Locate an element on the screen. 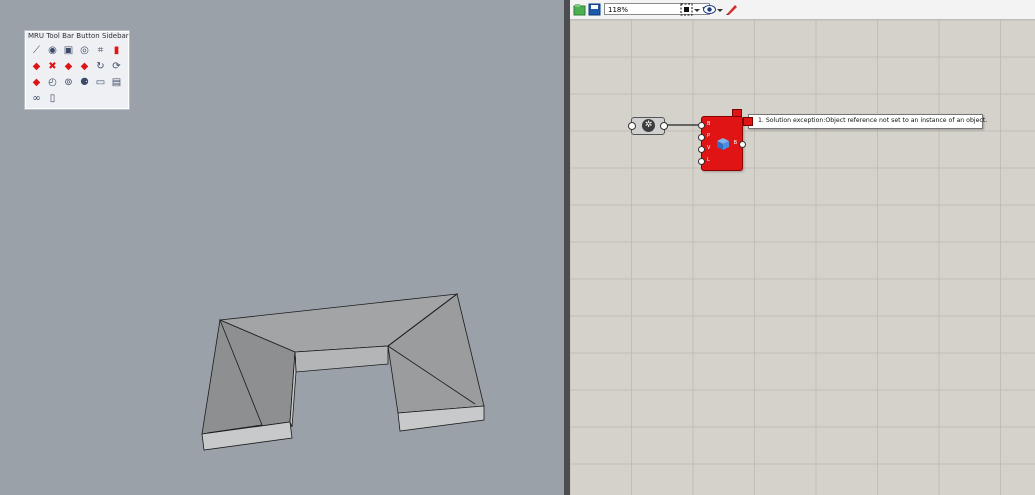 Image resolution: width=1035 pixels, height=495 pixels. tool-grid: ⟋ ◉ ▣ ◎ ⌗ ▮ ◆ ✖ ◆ ◆ ↻ ⟳ ◆ ◴ ⊚ ⚈ ▭ ▤ ∞ ▯ is located at coordinates (77, 75).